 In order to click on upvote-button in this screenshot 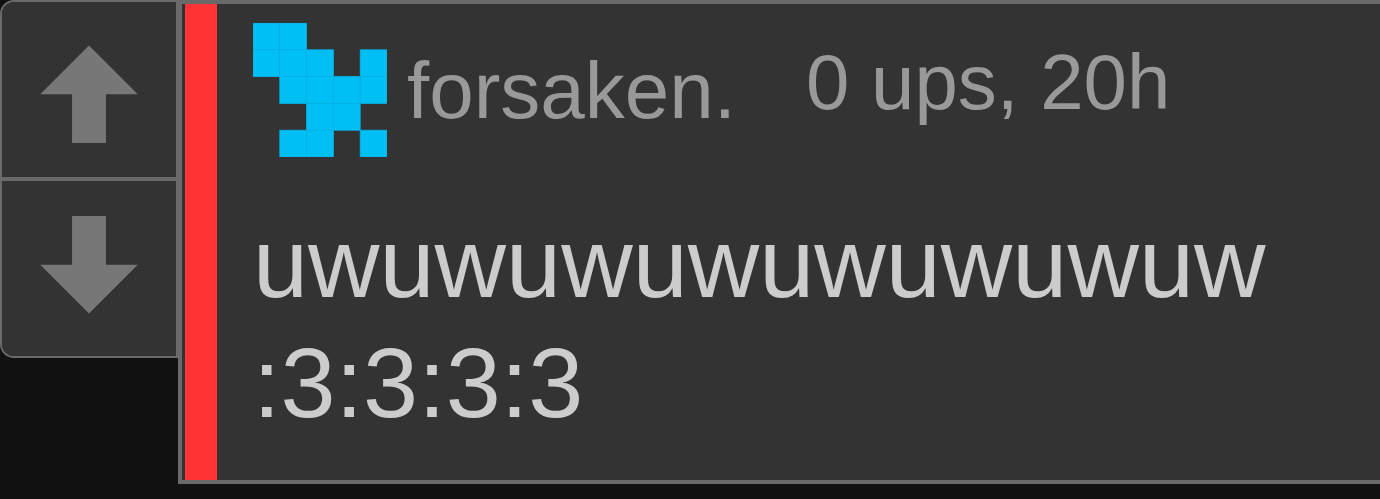, I will do `click(89, 91)`.